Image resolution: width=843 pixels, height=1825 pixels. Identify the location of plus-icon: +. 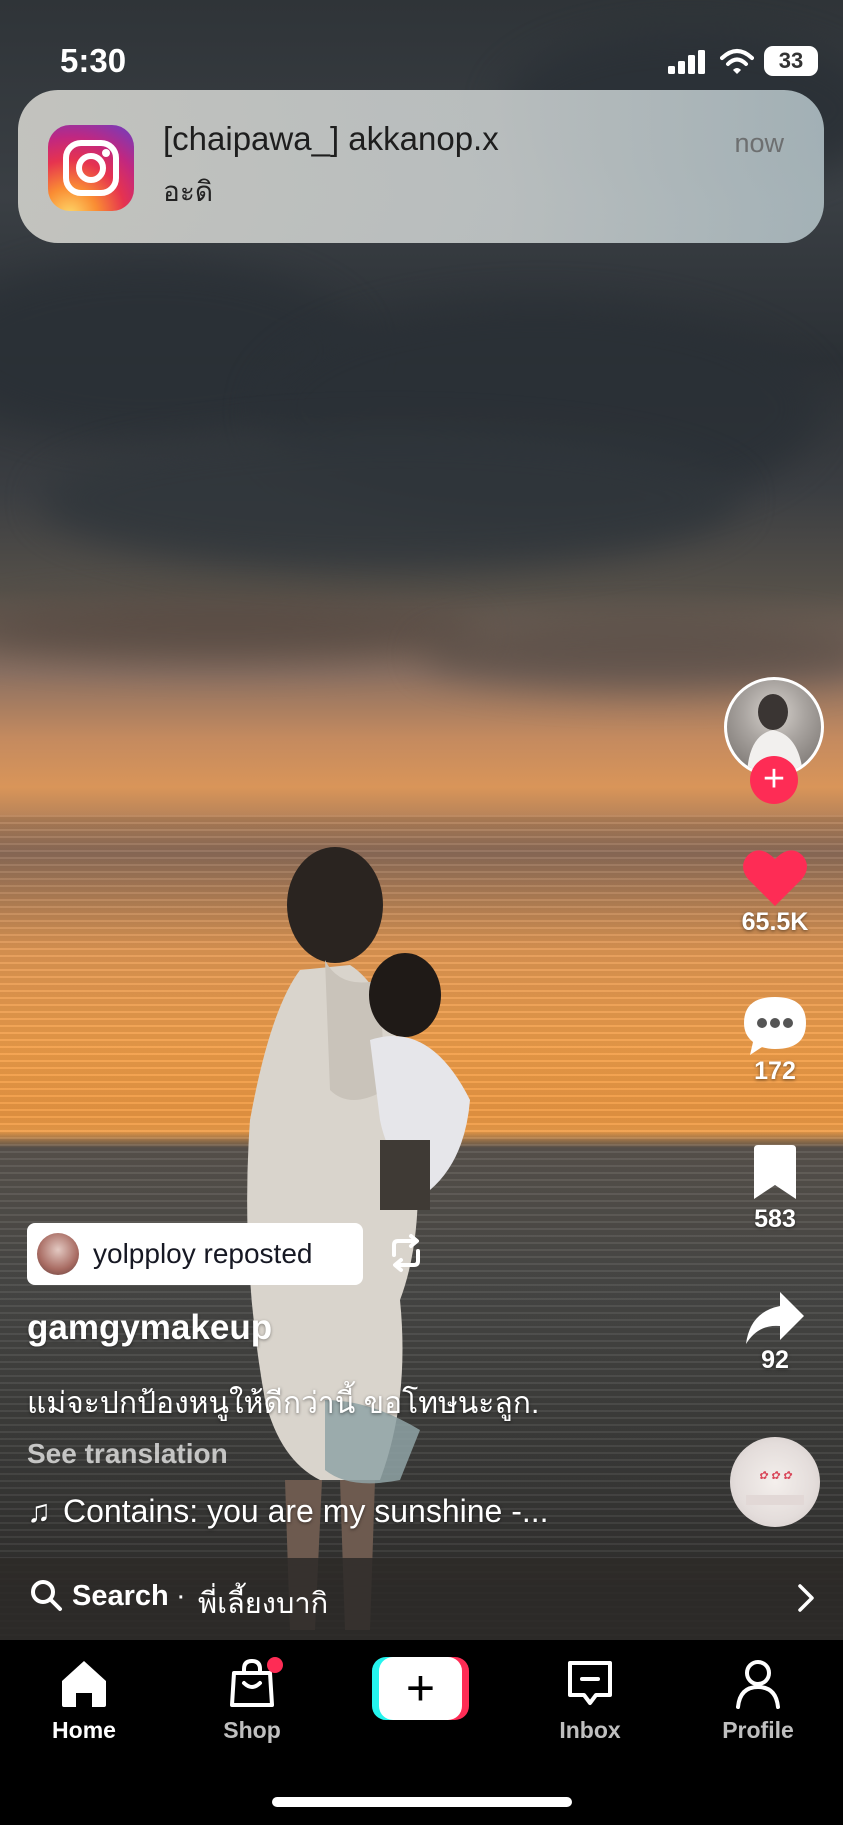
(420, 1688).